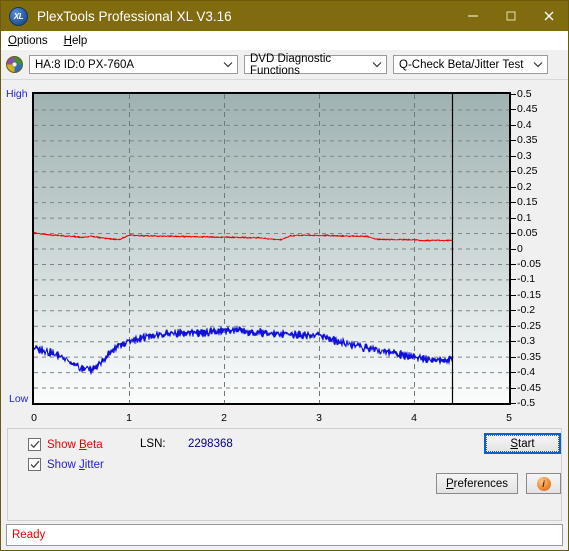  Describe the element at coordinates (76, 41) in the screenshot. I see `menu-item-help: Help` at that location.